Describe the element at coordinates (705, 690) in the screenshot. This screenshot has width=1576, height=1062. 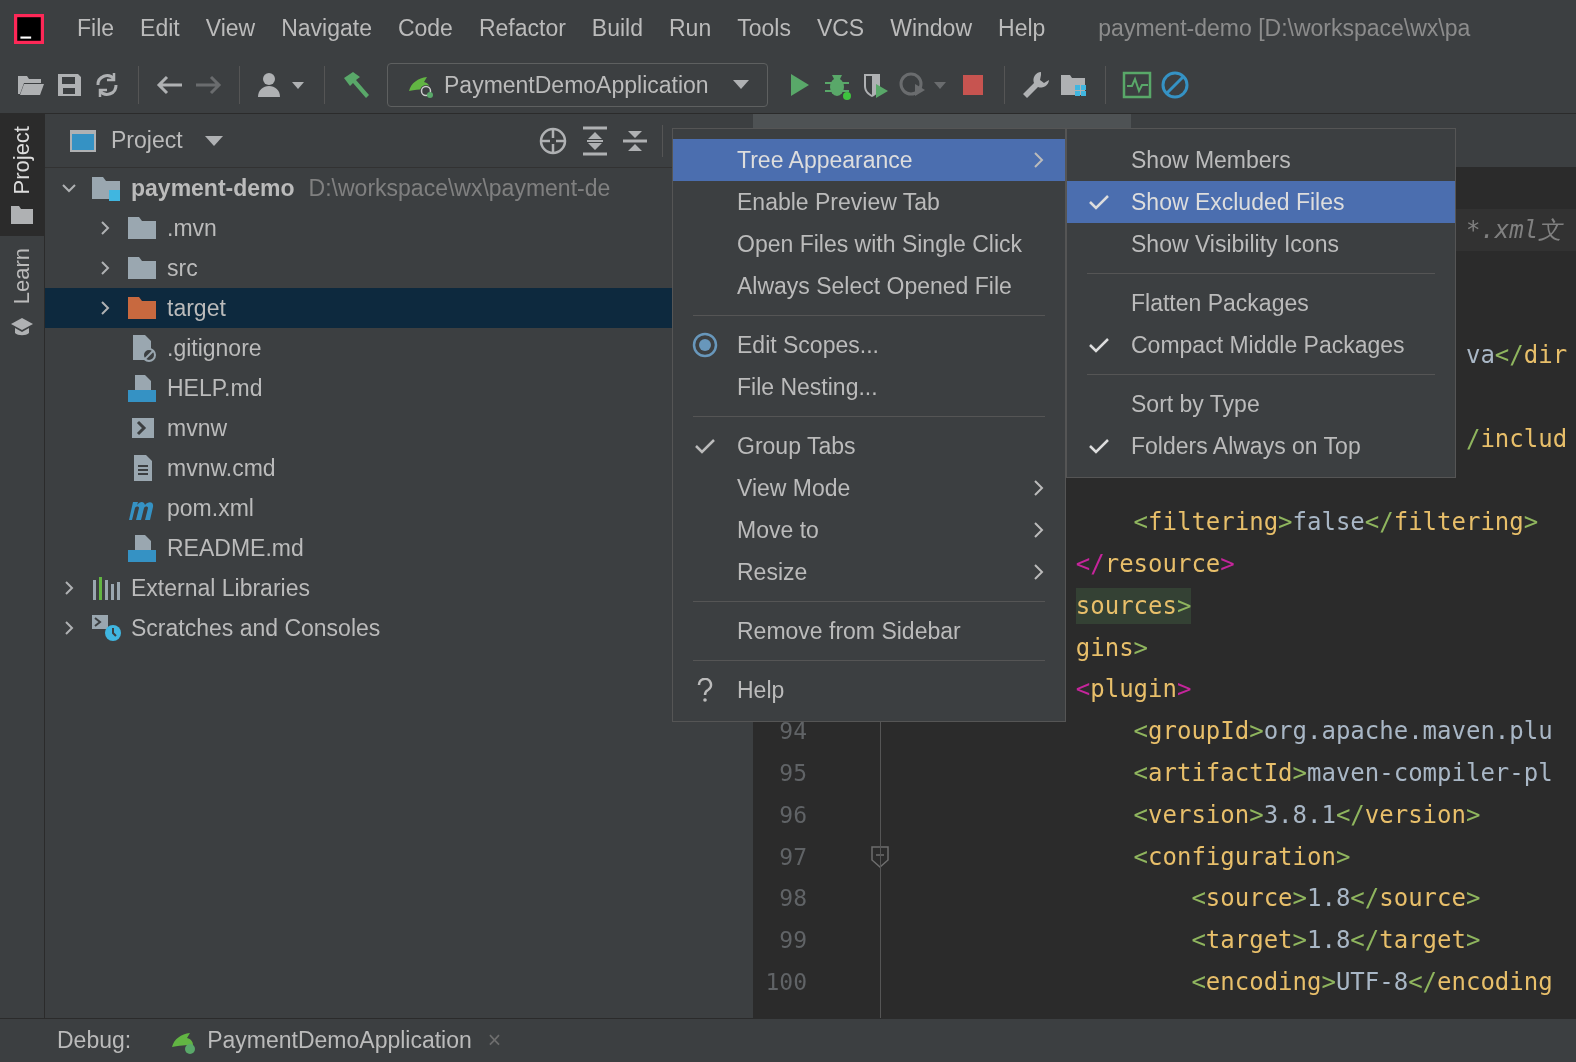
I see `question-mark-icon` at that location.